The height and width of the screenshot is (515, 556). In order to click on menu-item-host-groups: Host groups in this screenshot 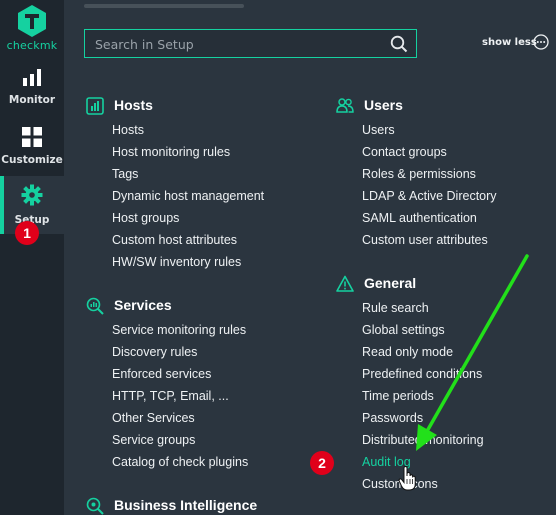, I will do `click(145, 218)`.